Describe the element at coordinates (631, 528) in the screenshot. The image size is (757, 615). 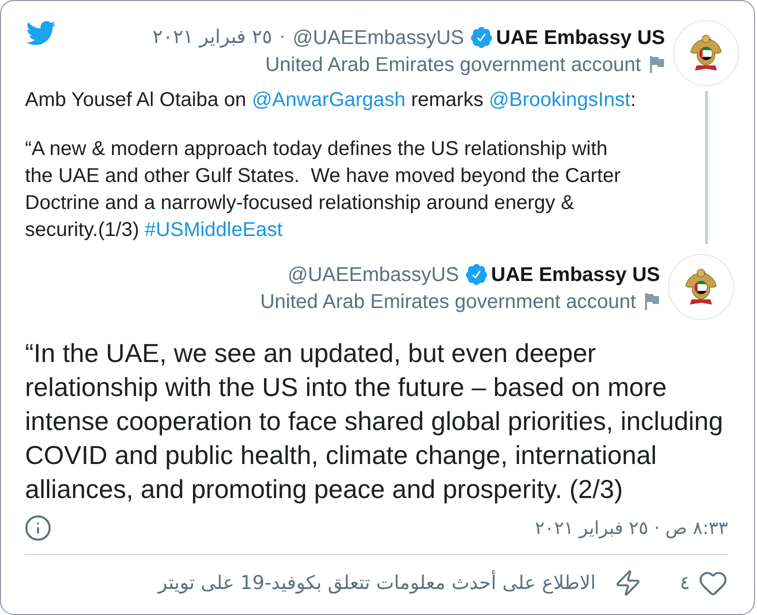
I see `tweet-timestamp: ٨:٣٣ ص · ٢٥ فبراير ٢٠٢١` at that location.